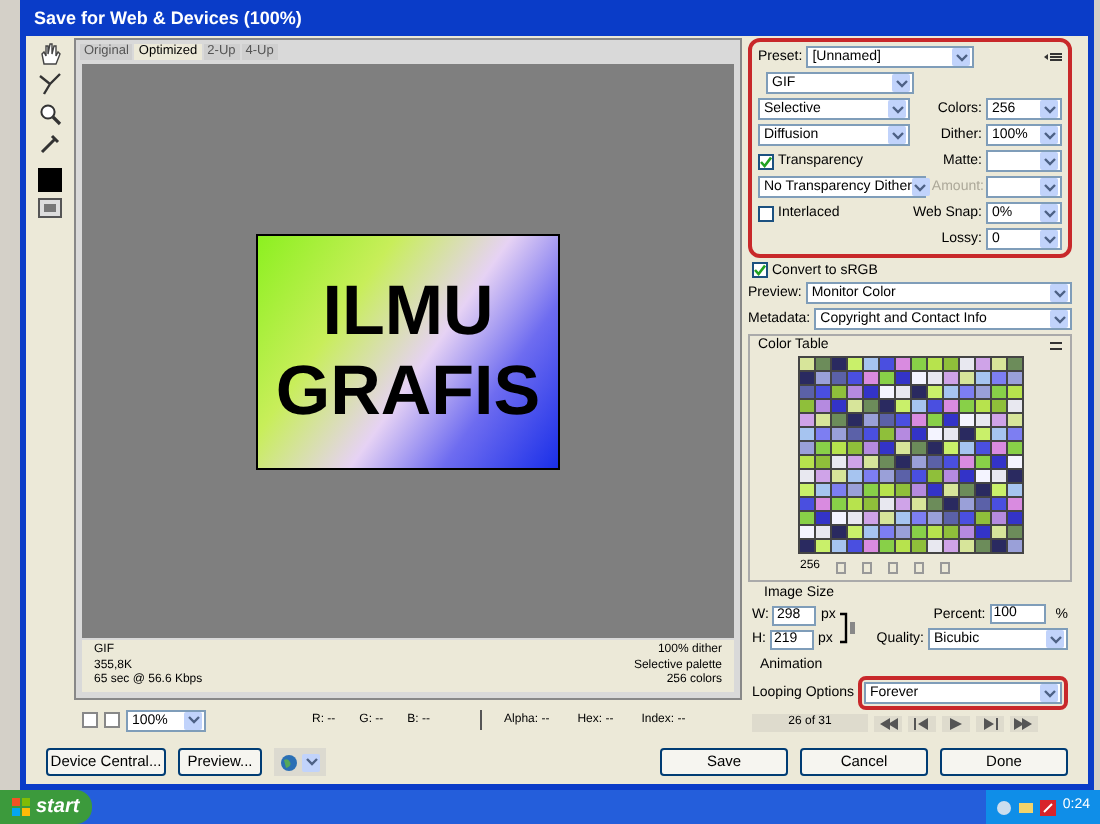 The width and height of the screenshot is (1100, 824). I want to click on artwork-text: ILMU, so click(408, 311).